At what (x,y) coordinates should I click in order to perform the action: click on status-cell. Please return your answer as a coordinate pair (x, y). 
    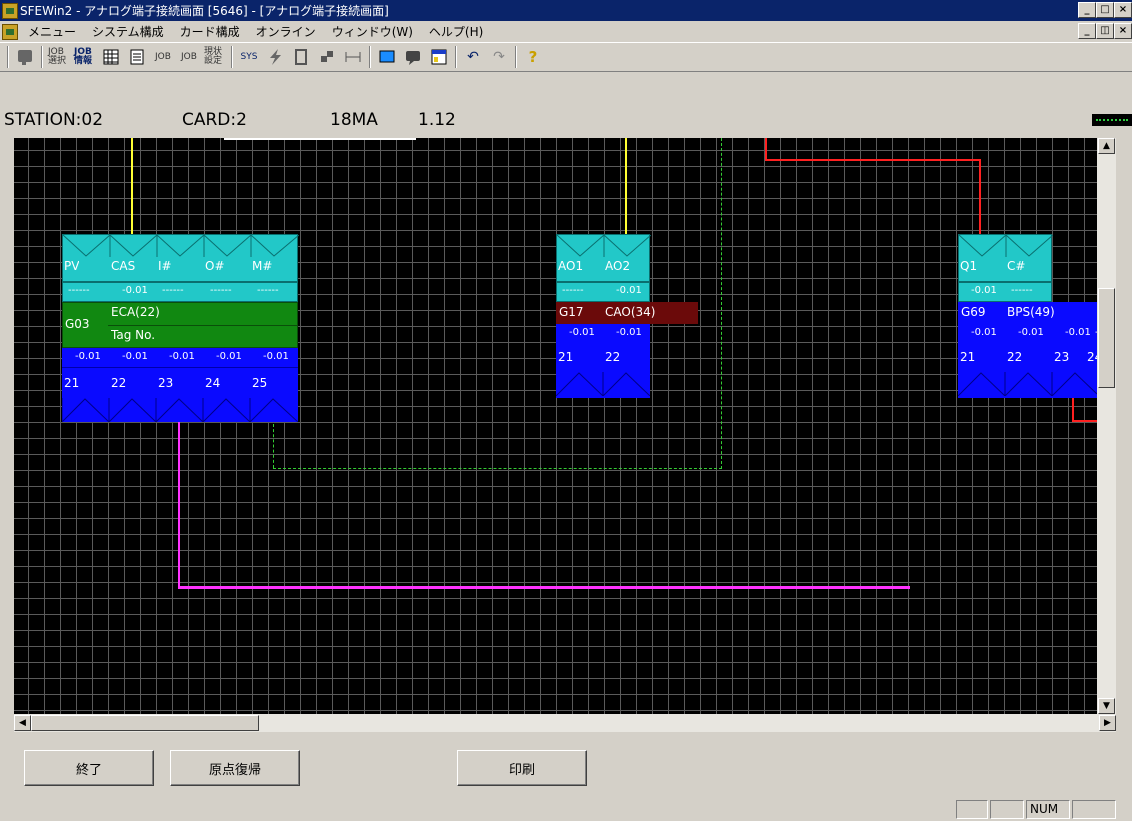
    Looking at the image, I should click on (1094, 809).